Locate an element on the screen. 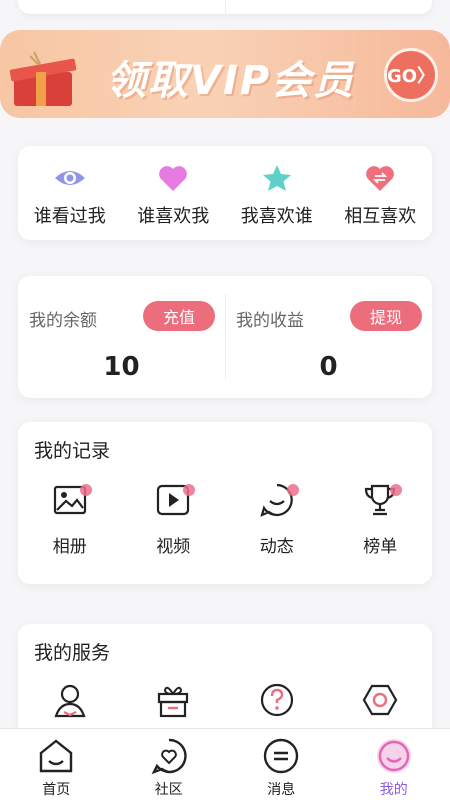 This screenshot has width=450, height=800. message-icon is located at coordinates (281, 756).